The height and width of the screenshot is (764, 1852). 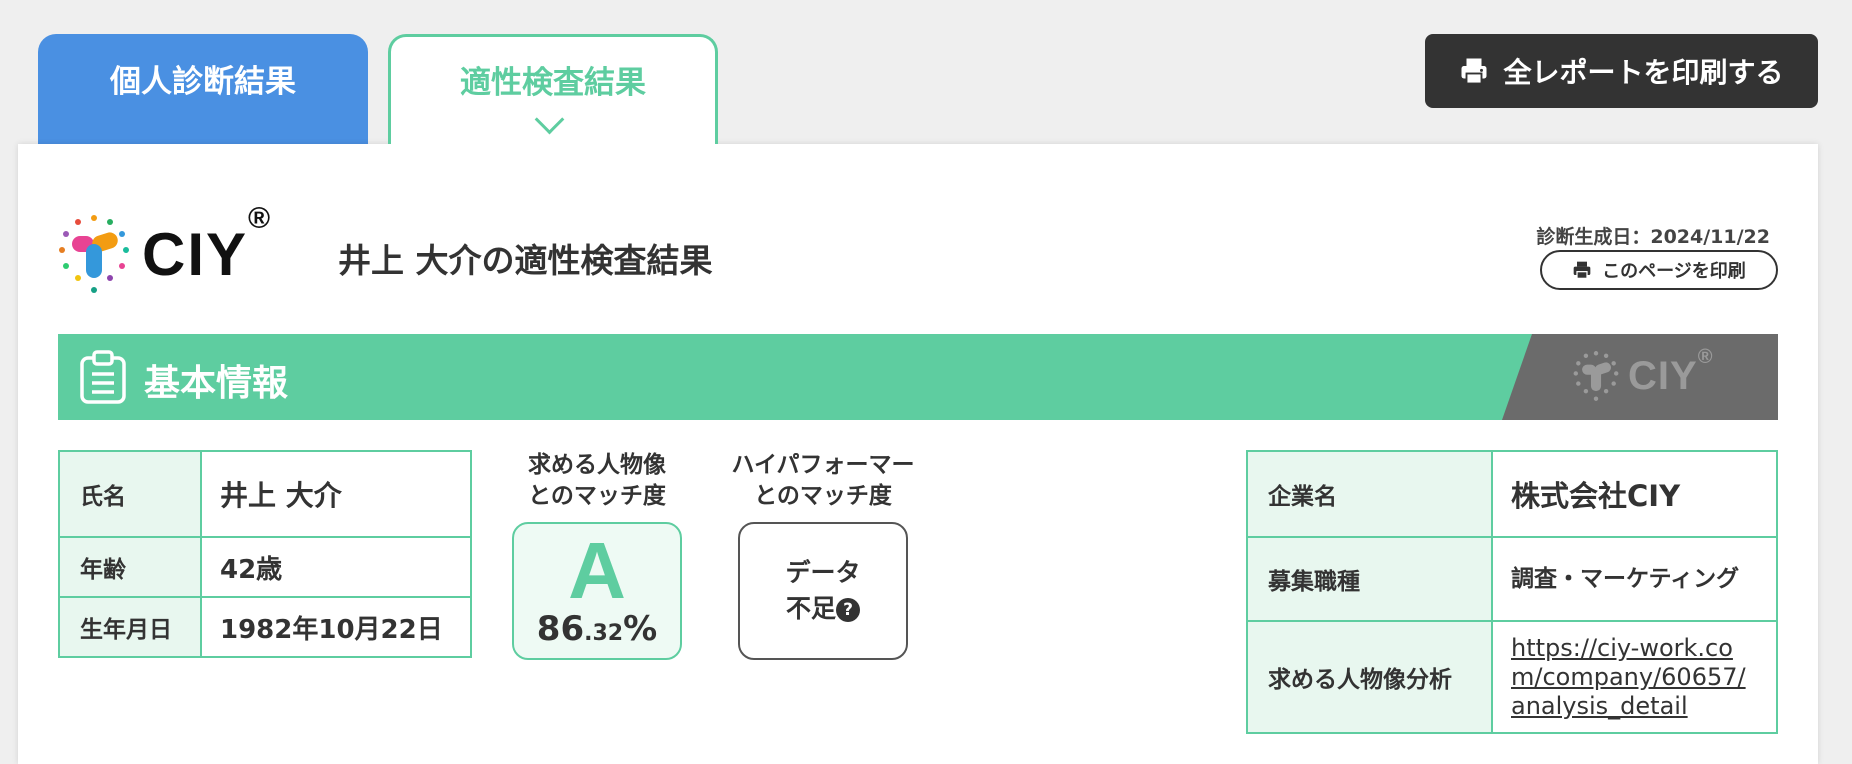 I want to click on chevron-down-icon, so click(x=549, y=119).